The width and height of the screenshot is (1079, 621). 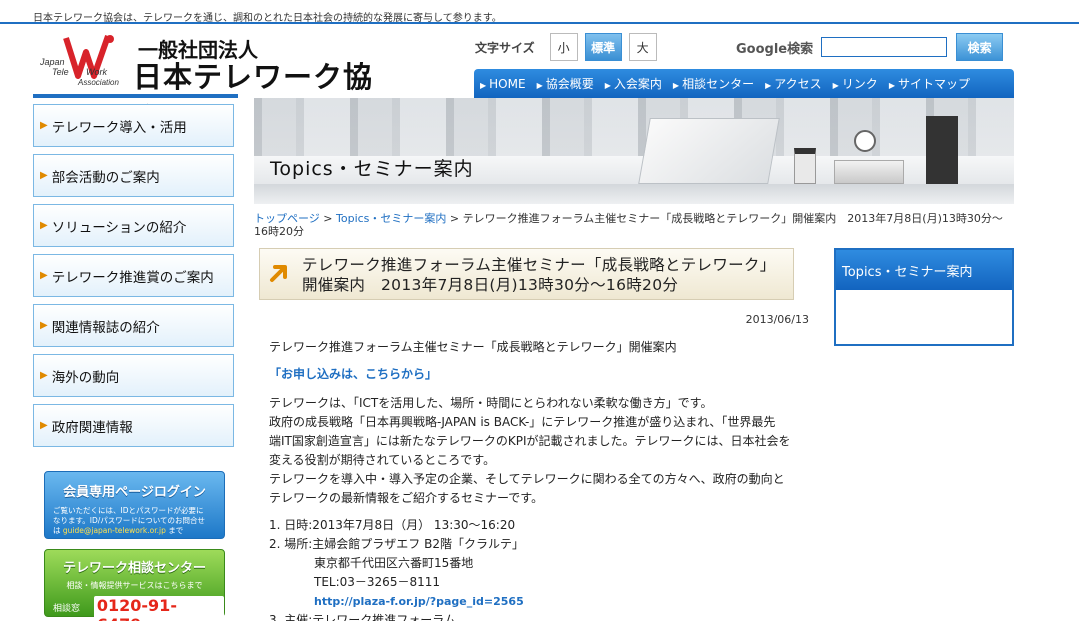 I want to click on left-nav-item-solutions: ▶ ソリューションの紹介, so click(x=133, y=225).